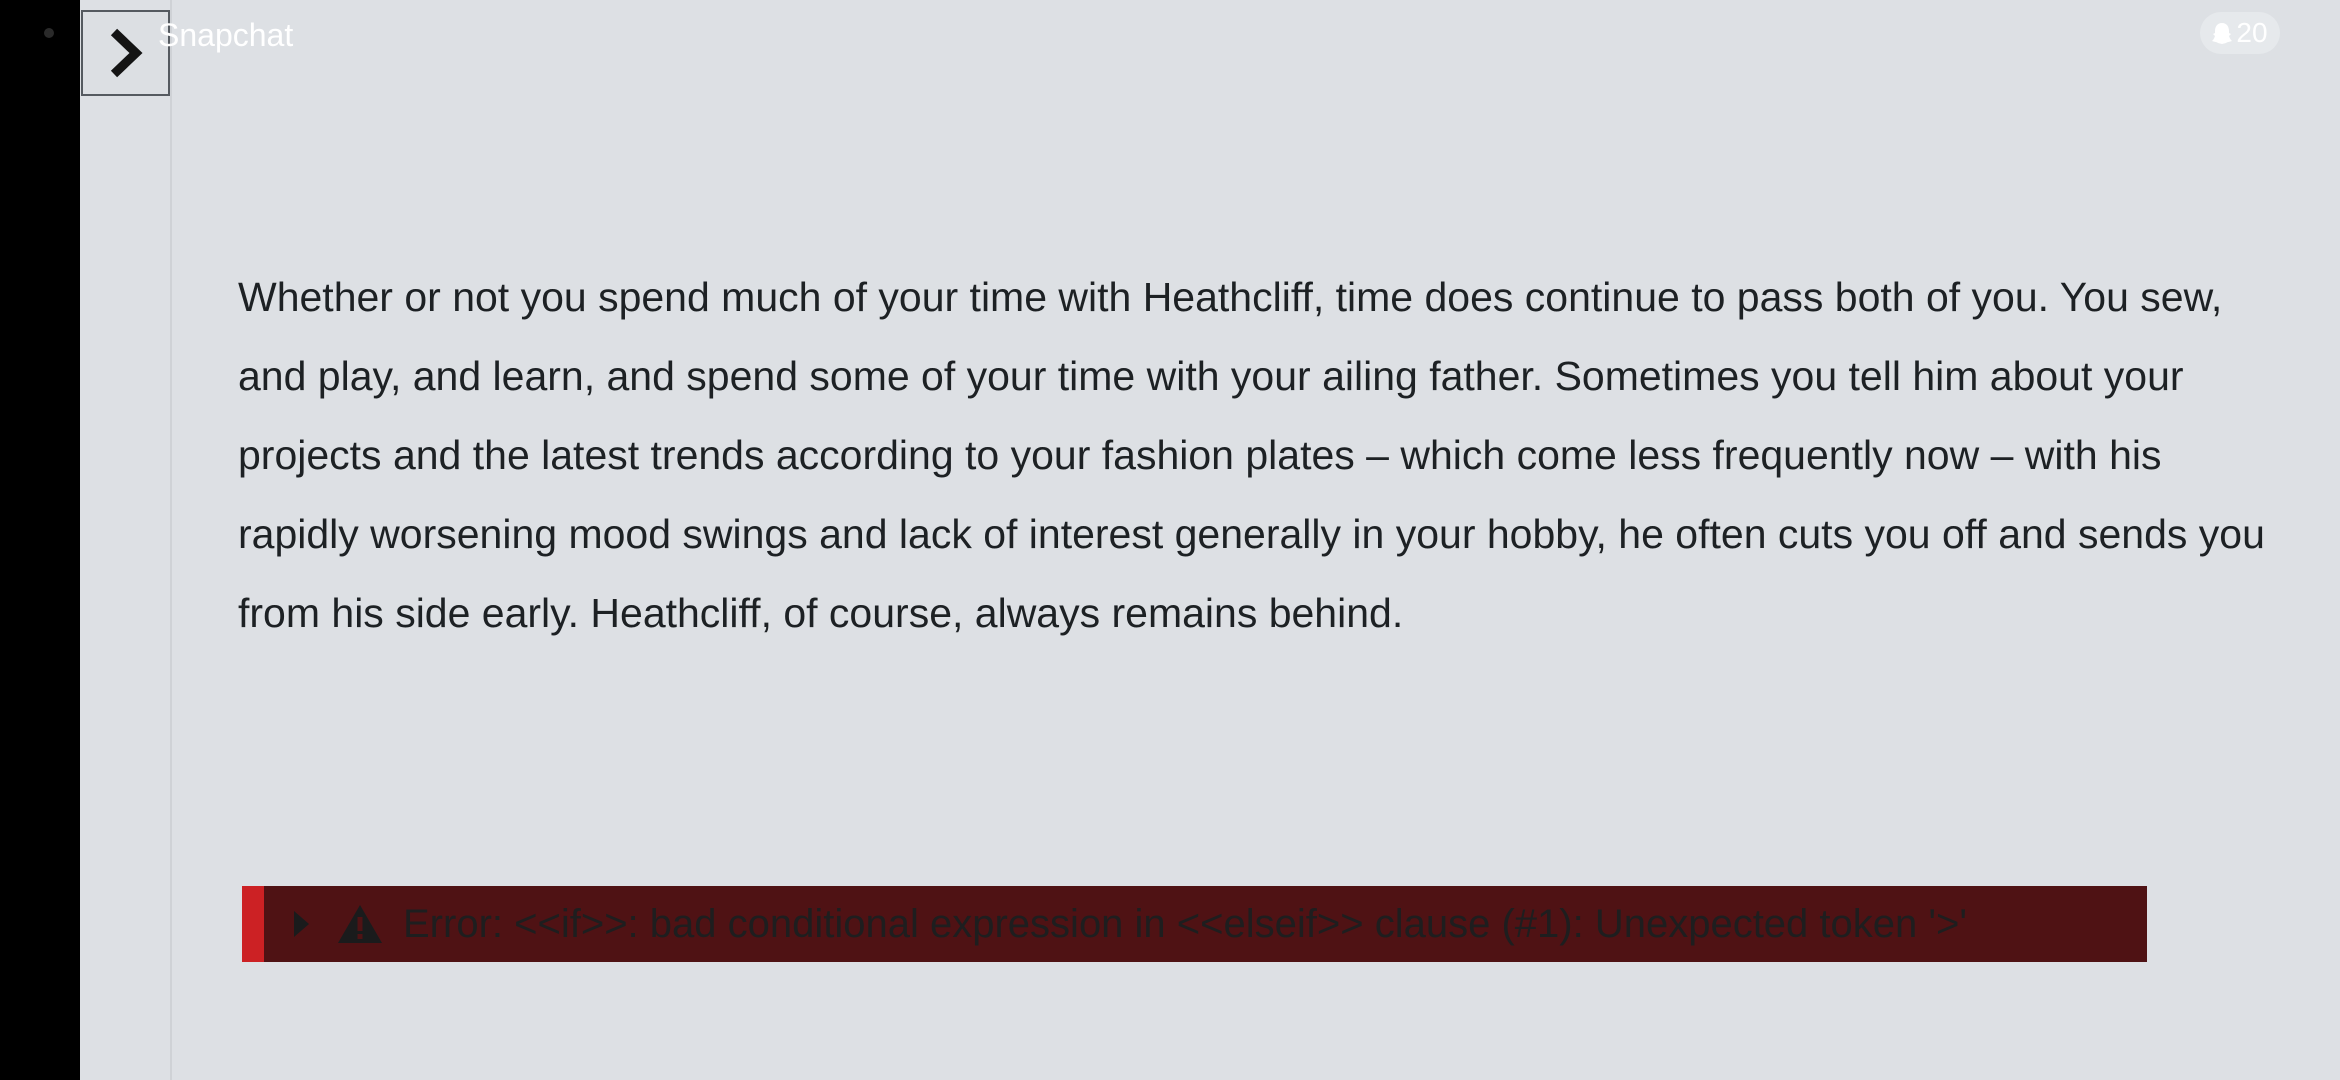 This screenshot has height=1080, width=2340. What do you see at coordinates (126, 540) in the screenshot?
I see `sidebar-strip` at bounding box center [126, 540].